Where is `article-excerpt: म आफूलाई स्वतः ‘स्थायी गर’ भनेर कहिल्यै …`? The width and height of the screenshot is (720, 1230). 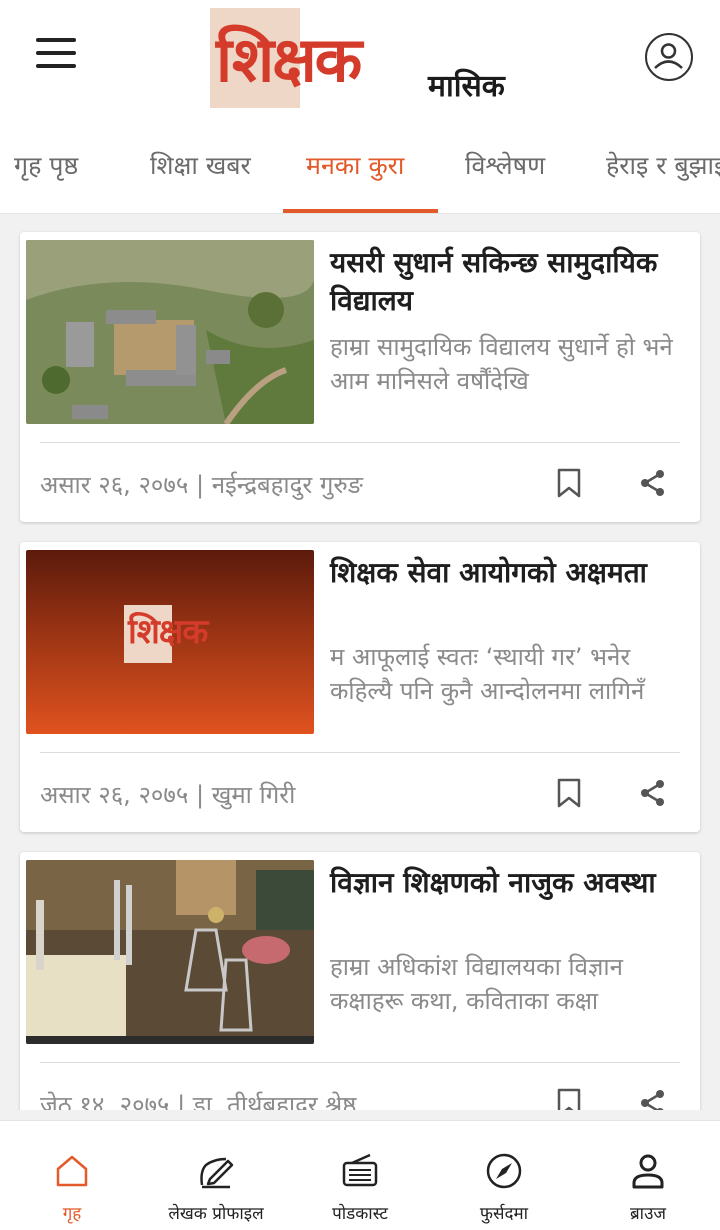 article-excerpt: म आफूलाई स्वतः ‘स्थायी गर’ भनेर कहिल्यै … is located at coordinates (487, 674).